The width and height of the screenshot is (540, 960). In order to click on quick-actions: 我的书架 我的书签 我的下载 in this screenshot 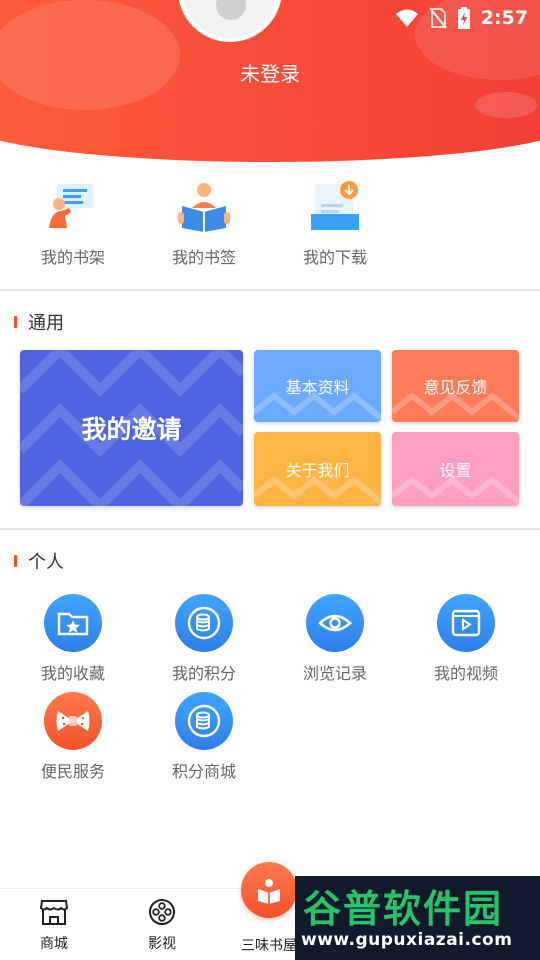, I will do `click(270, 226)`.